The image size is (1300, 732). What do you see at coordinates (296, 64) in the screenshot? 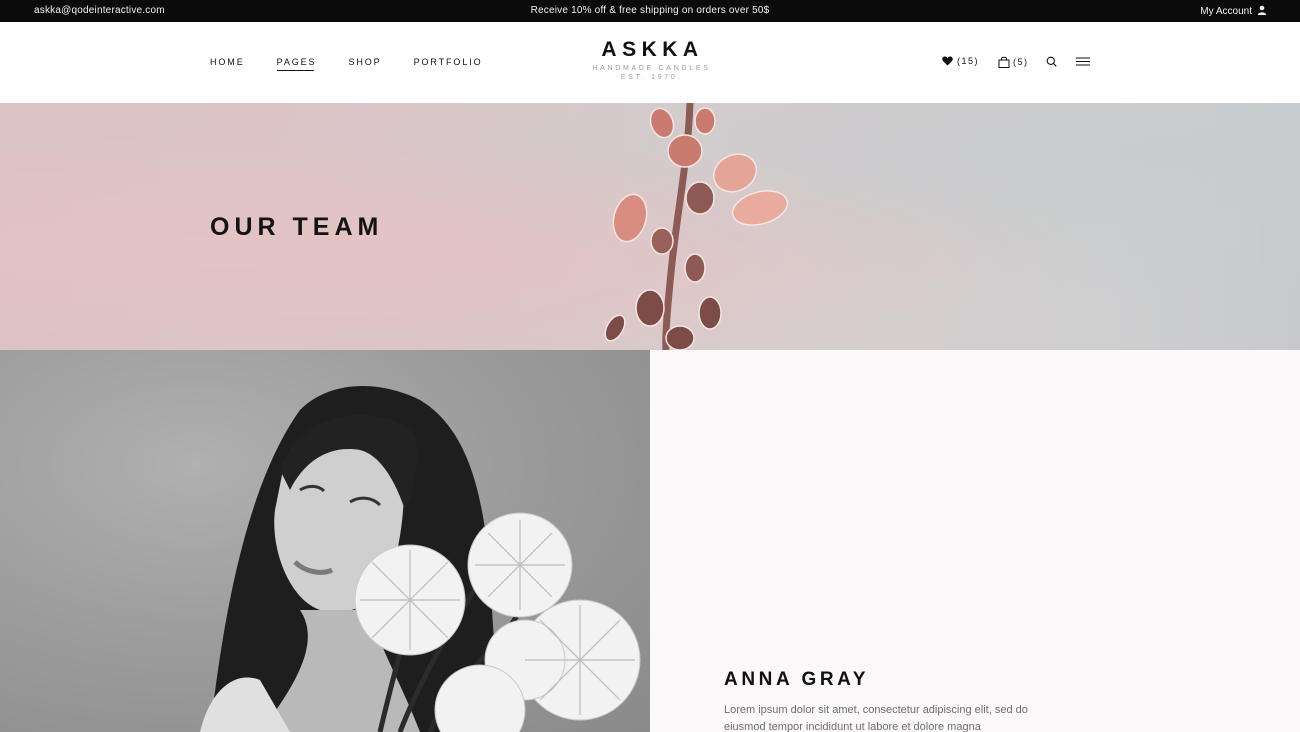
I see `nav-item-pages: PAGES` at bounding box center [296, 64].